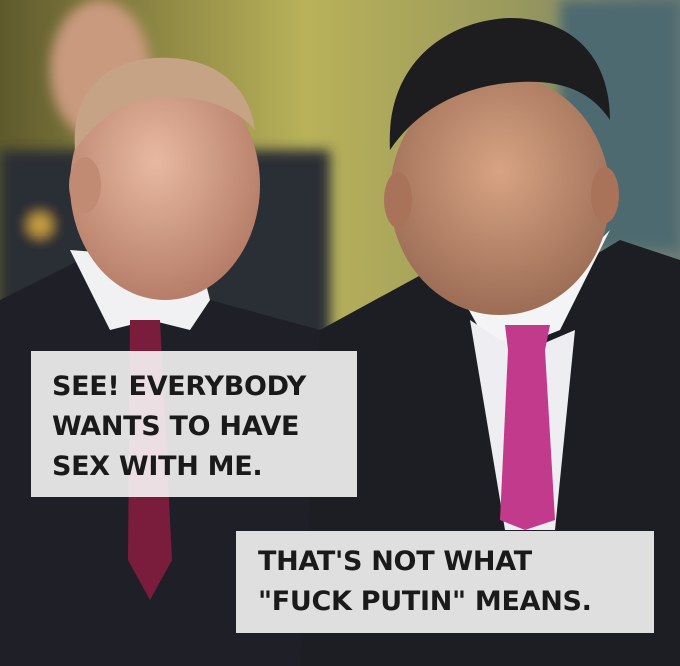 Image resolution: width=680 pixels, height=666 pixels. Describe the element at coordinates (179, 386) in the screenshot. I see `caption-left-line-1: SEE! EVERYBODY` at that location.